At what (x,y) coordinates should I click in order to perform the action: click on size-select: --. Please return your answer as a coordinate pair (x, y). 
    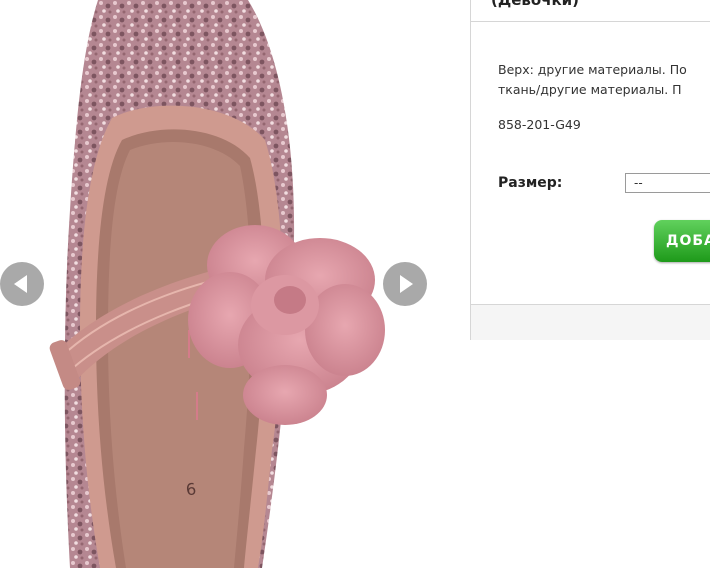
    Looking at the image, I should click on (667, 183).